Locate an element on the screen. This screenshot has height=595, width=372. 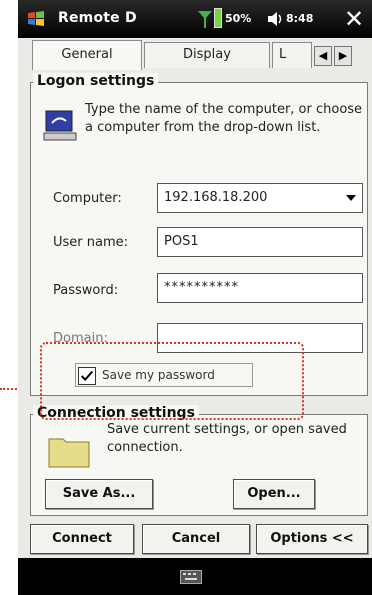
username-value: POS1 is located at coordinates (181, 241).